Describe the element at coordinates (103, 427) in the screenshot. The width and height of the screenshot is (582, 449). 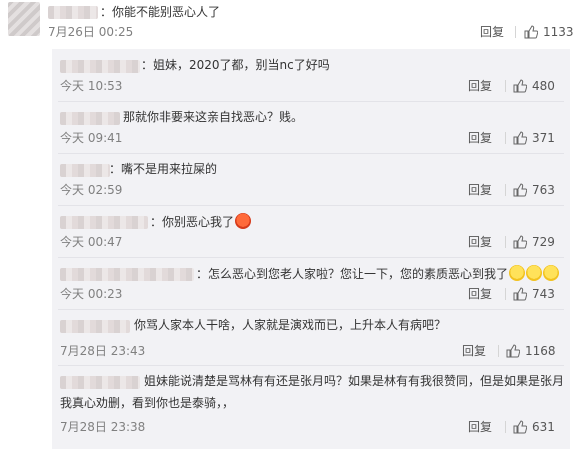
I see `reply-time: 7月28日 23:38` at that location.